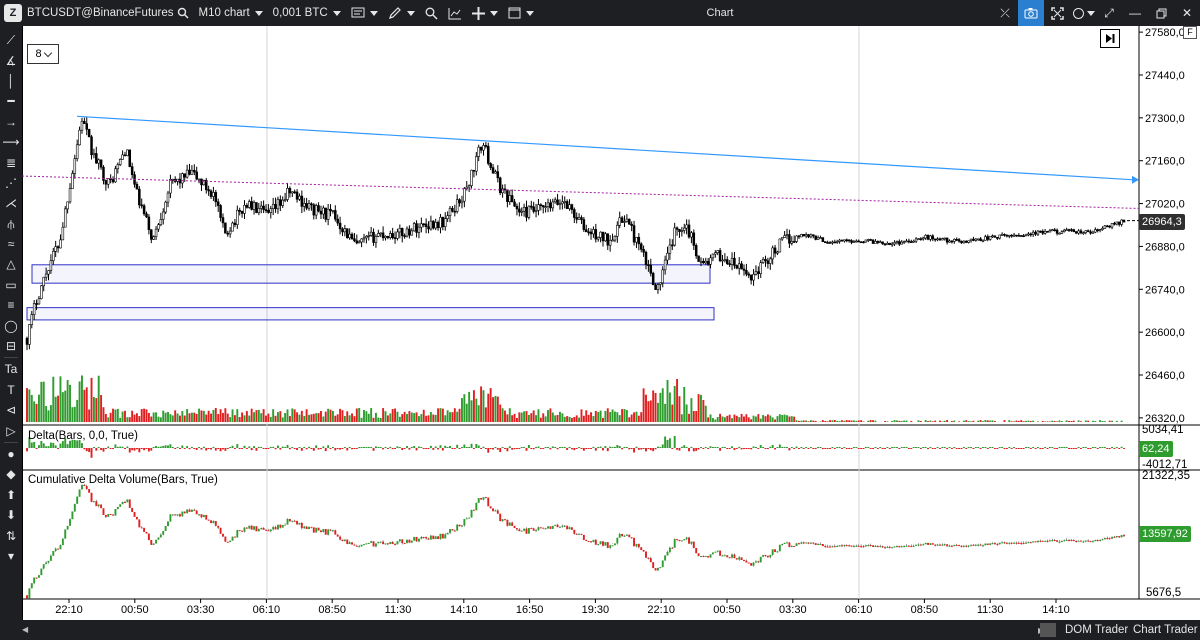 The image size is (1200, 640). What do you see at coordinates (793, 610) in the screenshot?
I see `time-tick-label: 03:30` at bounding box center [793, 610].